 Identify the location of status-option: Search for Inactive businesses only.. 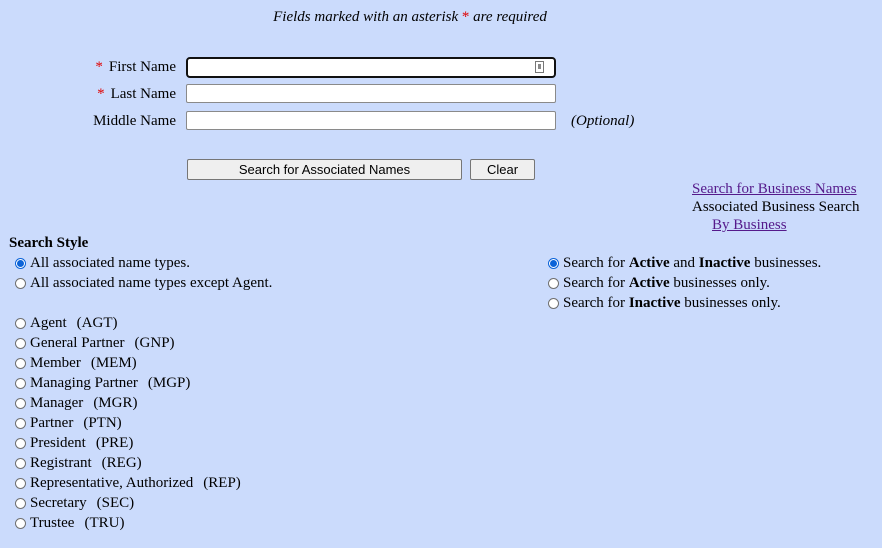
(664, 303).